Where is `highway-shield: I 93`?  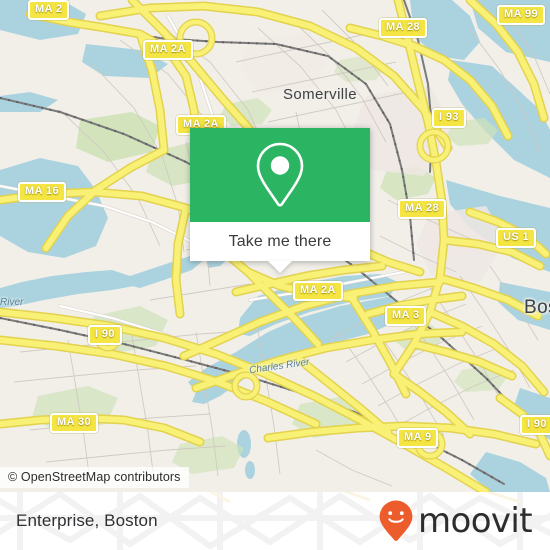 highway-shield: I 93 is located at coordinates (449, 118).